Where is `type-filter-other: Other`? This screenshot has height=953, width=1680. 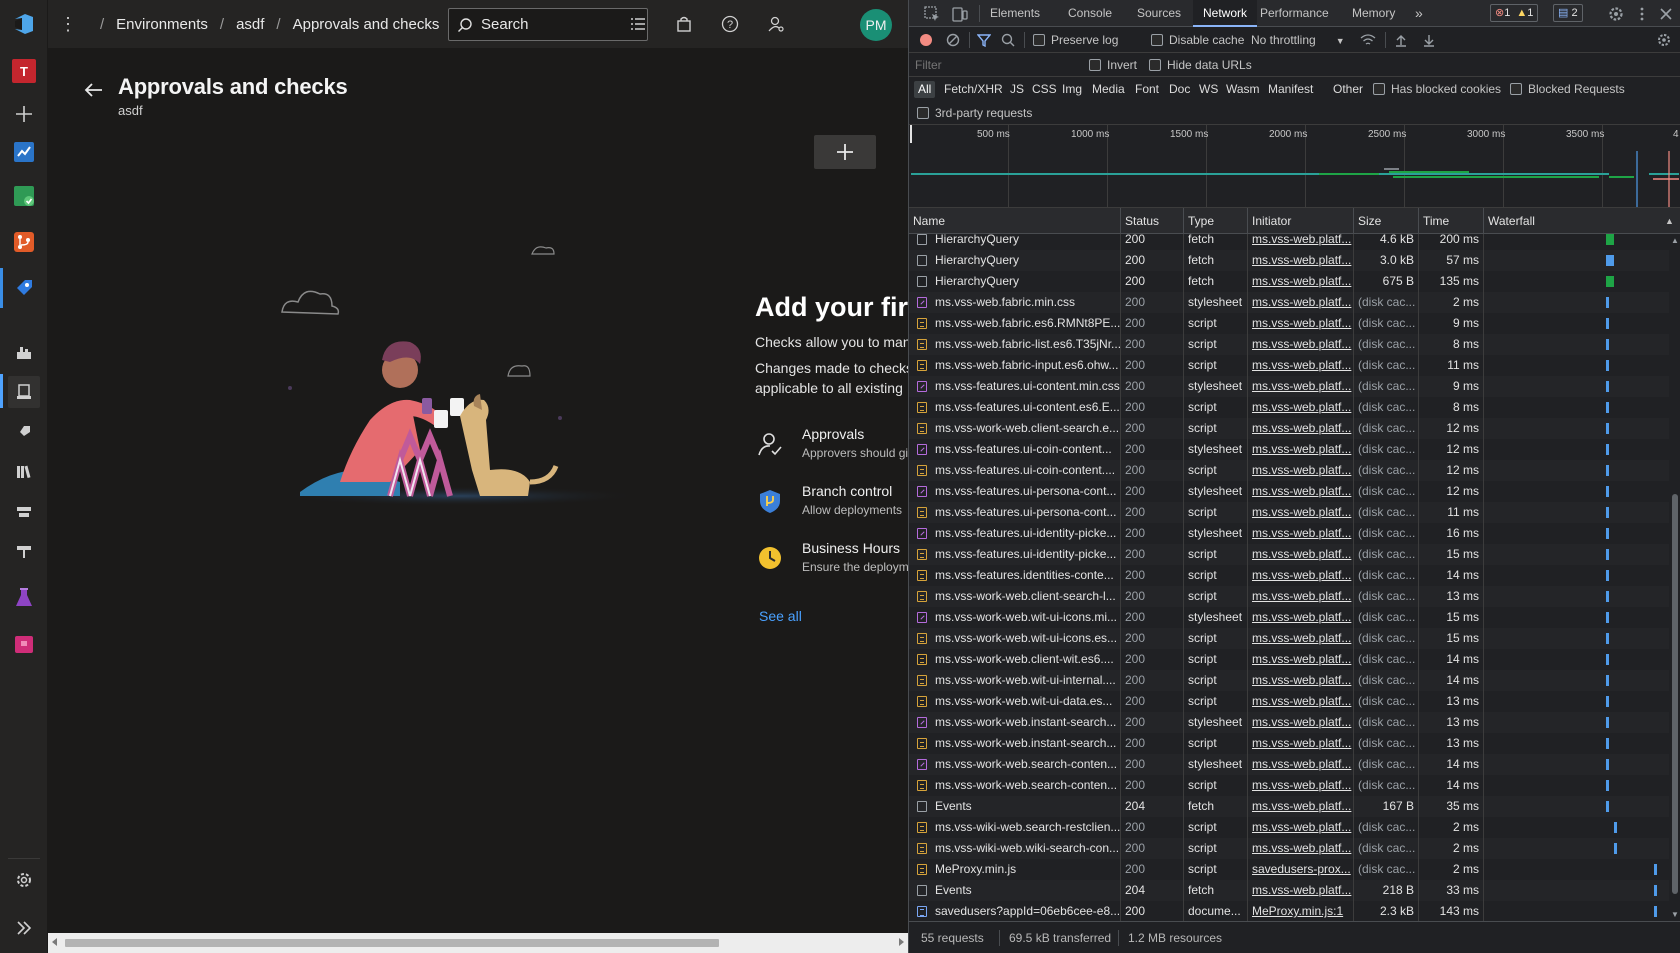 type-filter-other: Other is located at coordinates (1348, 89).